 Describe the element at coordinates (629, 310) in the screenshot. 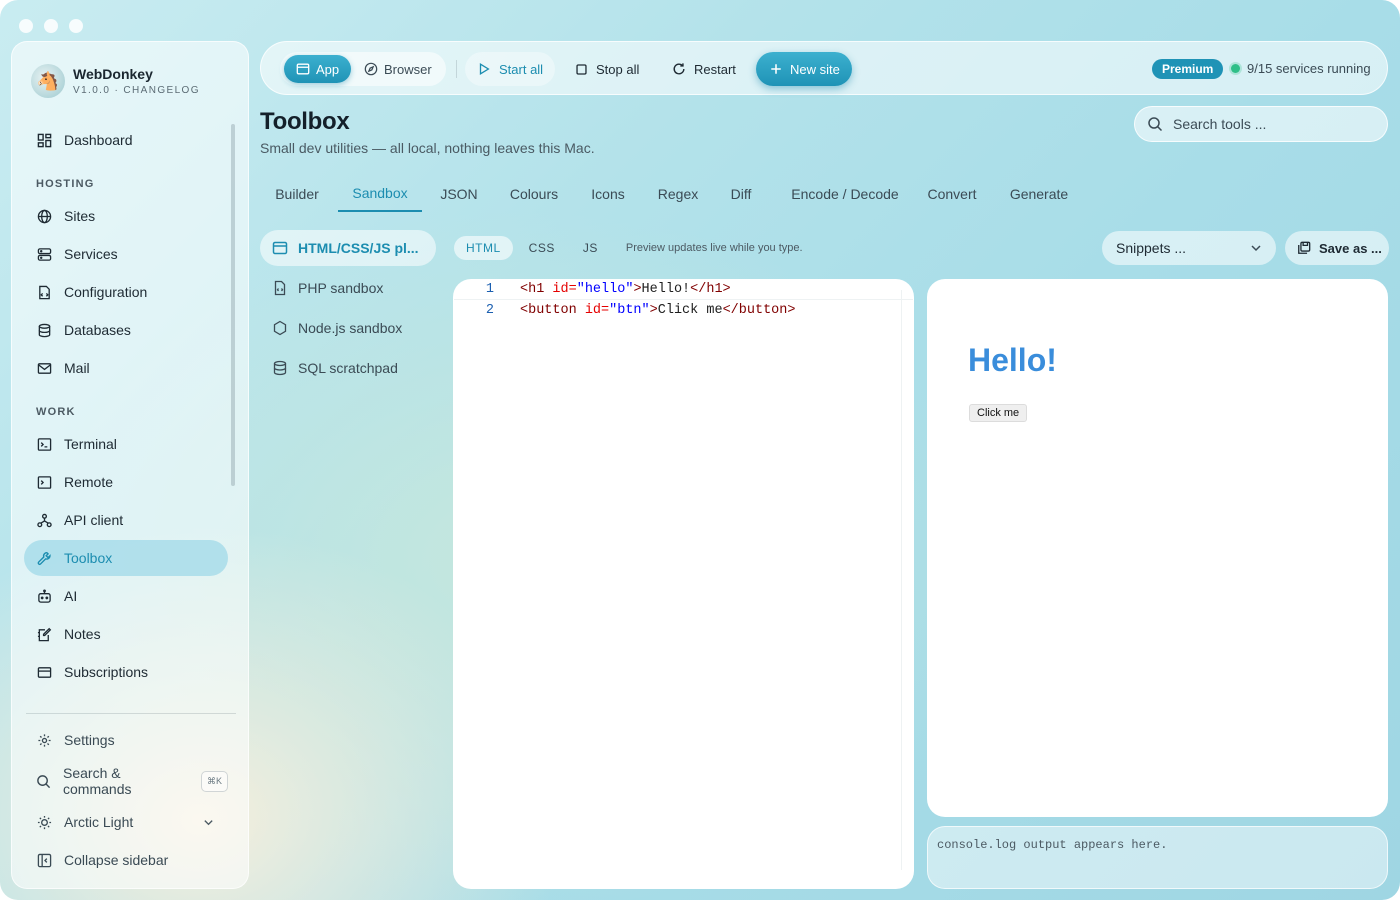

I see `code-string: "btn"` at that location.